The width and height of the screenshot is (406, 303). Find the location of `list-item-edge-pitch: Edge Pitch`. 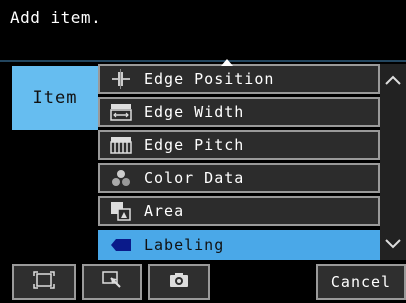

list-item-edge-pitch: Edge Pitch is located at coordinates (239, 145).